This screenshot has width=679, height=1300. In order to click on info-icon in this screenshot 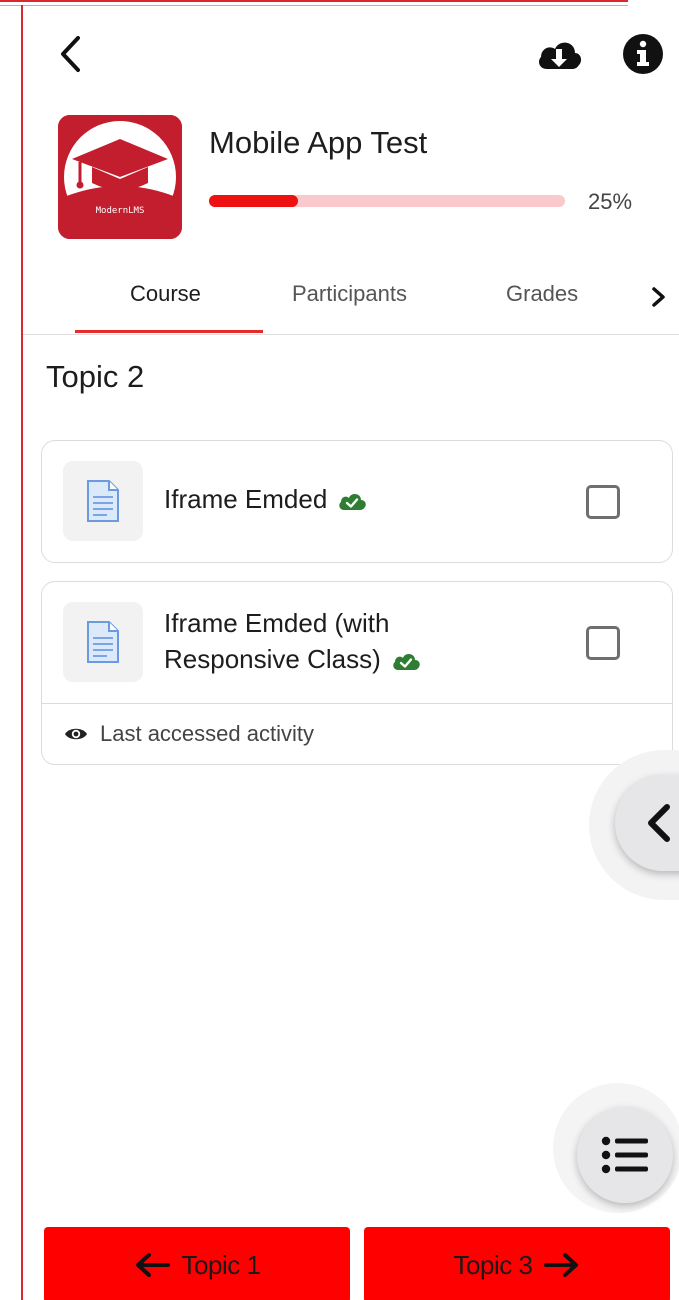, I will do `click(643, 54)`.